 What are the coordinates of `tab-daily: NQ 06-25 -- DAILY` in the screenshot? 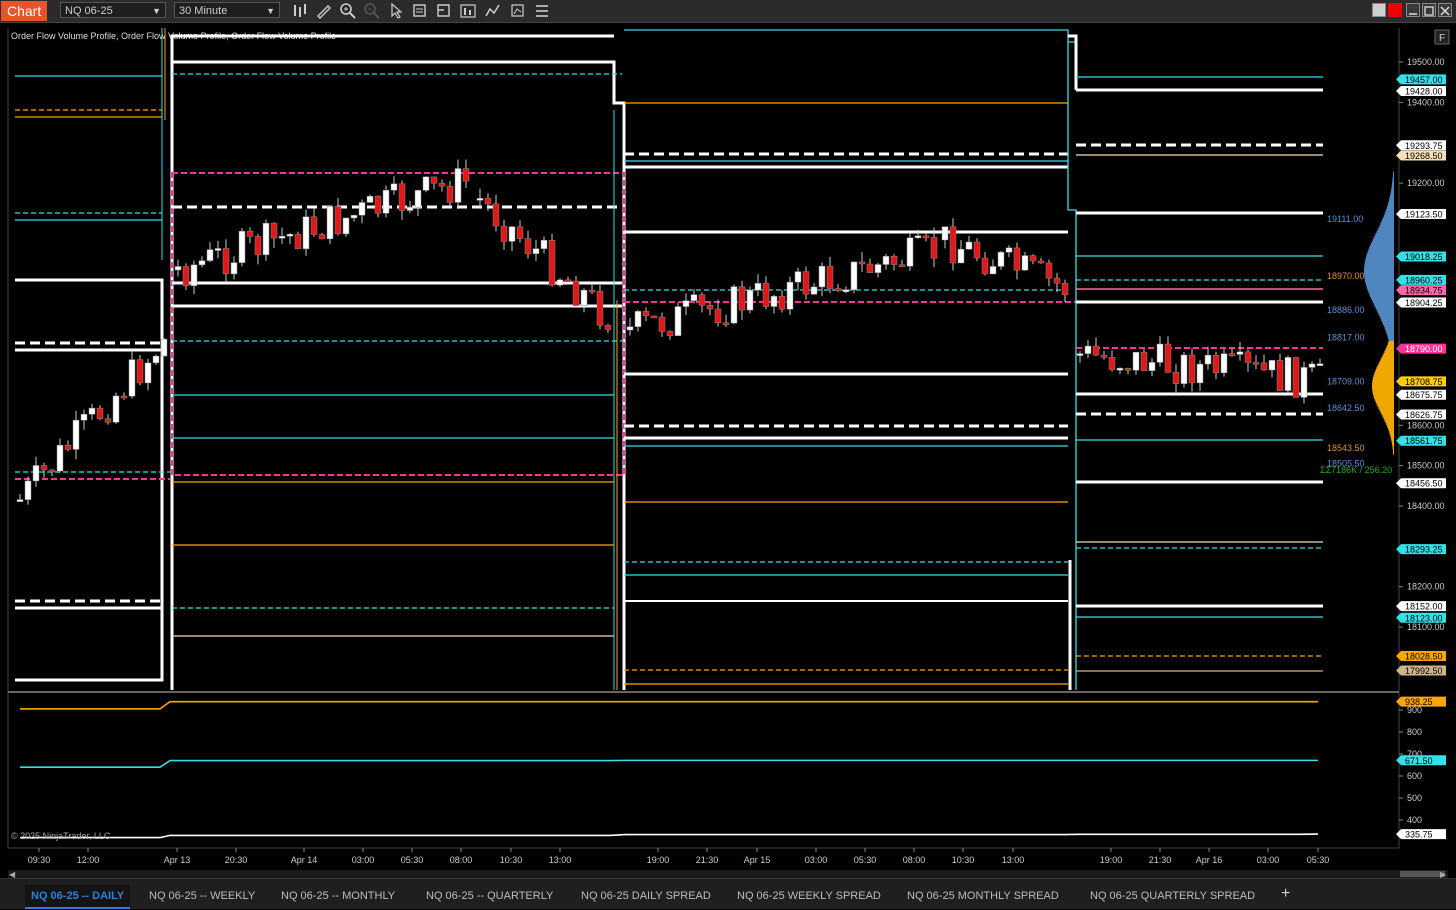 It's located at (78, 897).